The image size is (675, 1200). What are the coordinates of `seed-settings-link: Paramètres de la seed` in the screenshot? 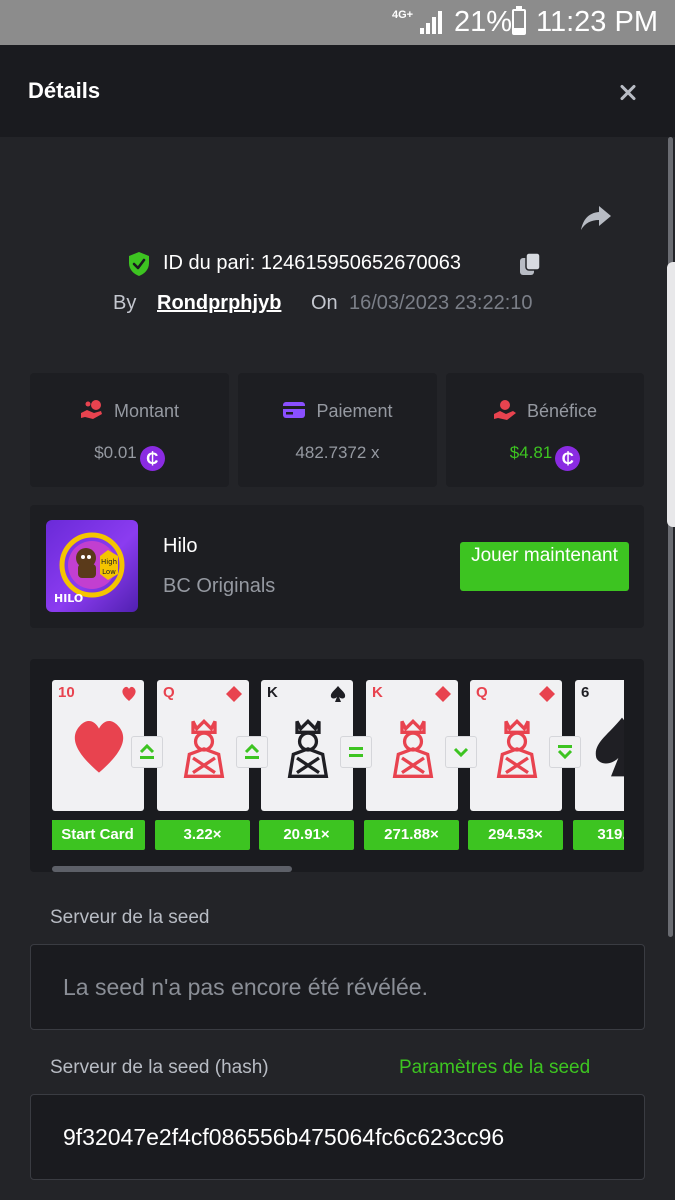 It's located at (494, 1068).